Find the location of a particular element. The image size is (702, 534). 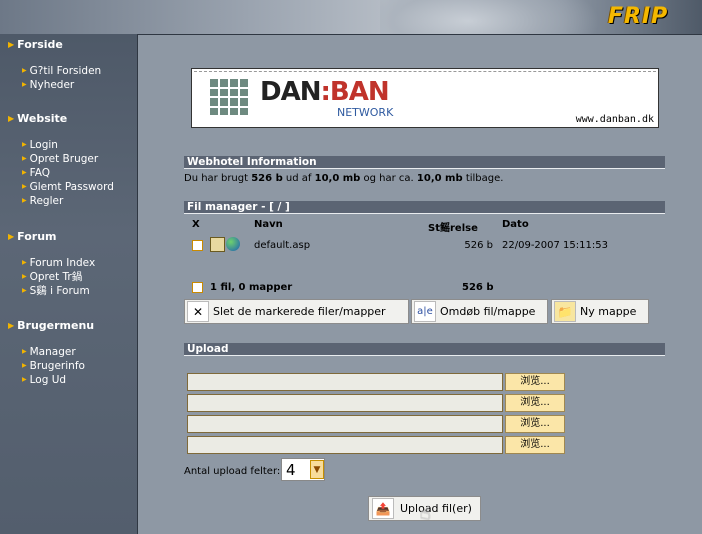

column-header-name: Navn is located at coordinates (268, 224).